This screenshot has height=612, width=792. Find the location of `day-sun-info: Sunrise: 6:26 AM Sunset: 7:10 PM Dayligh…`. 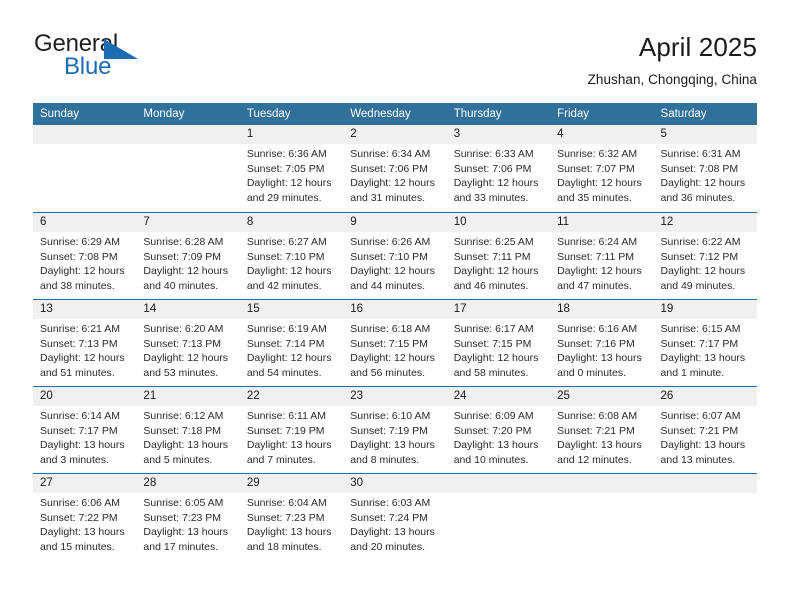

day-sun-info: Sunrise: 6:26 AM Sunset: 7:10 PM Dayligh… is located at coordinates (392, 264).